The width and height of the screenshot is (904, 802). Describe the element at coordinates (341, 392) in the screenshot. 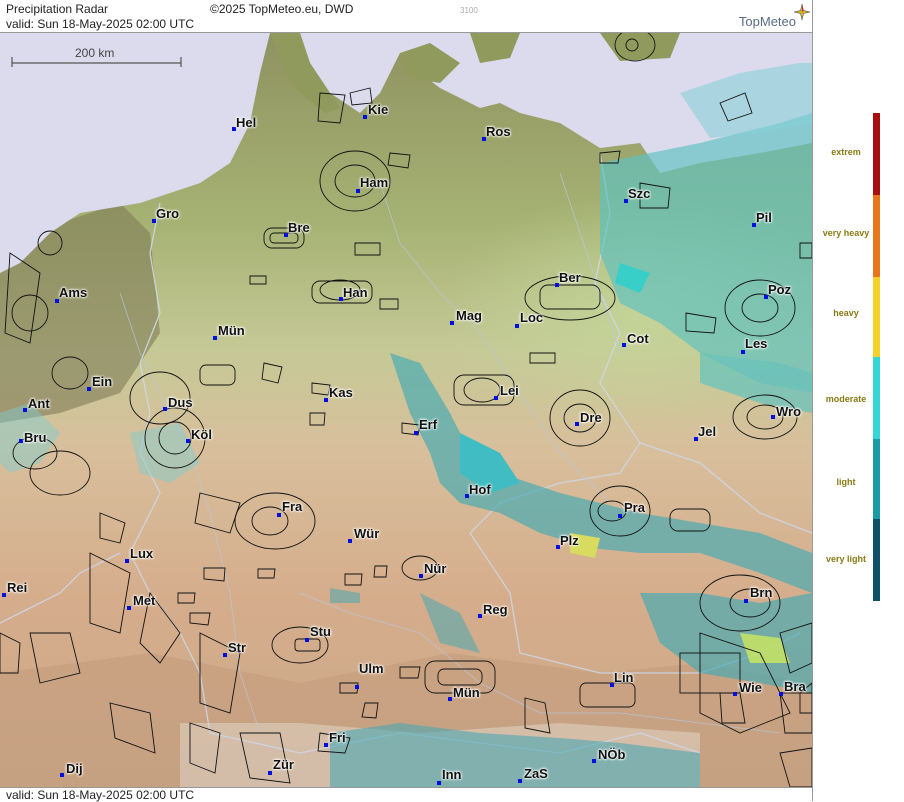

I see `city-label-kassel: Kas` at that location.